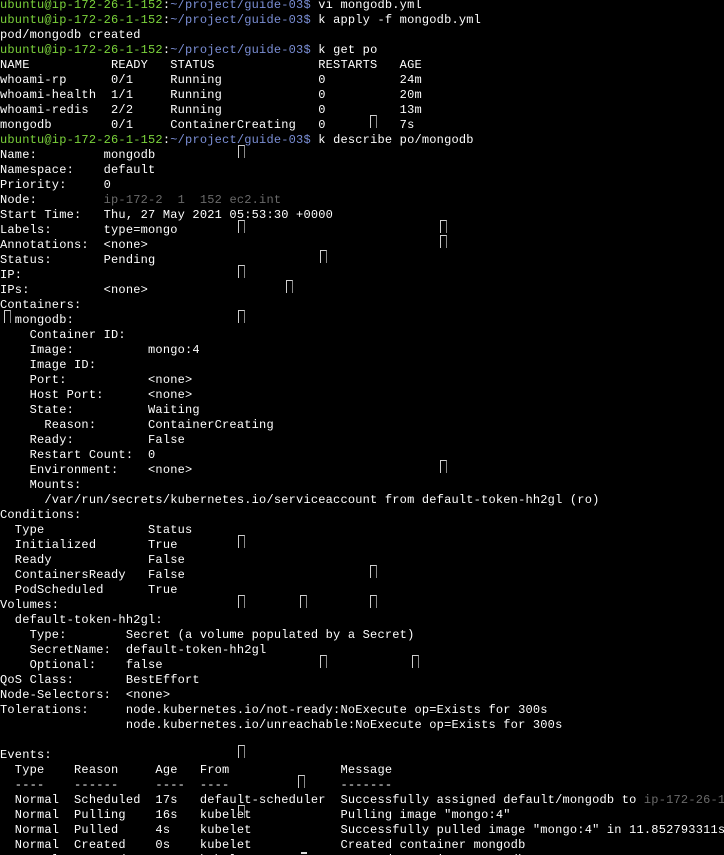  I want to click on output-line: Type Status, so click(96, 530).